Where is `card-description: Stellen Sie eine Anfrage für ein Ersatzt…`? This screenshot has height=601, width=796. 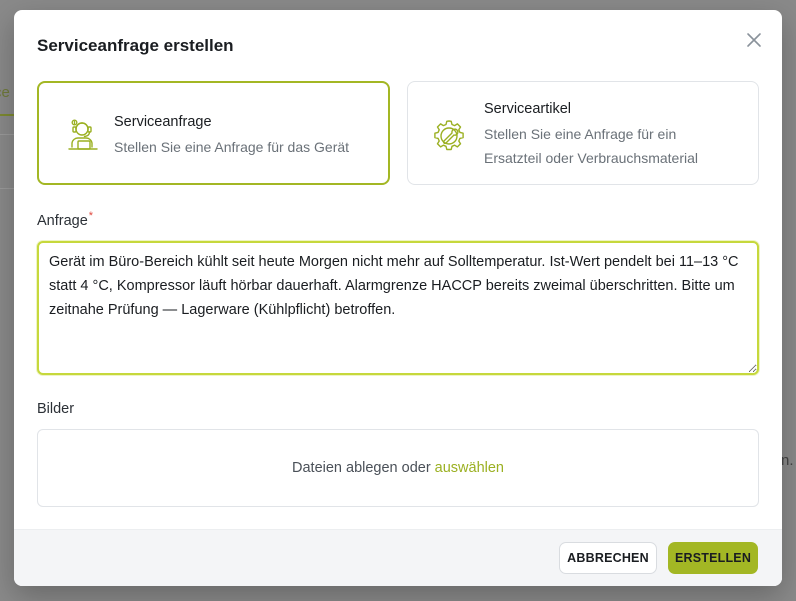
card-description: Stellen Sie eine Anfrage für ein Ersatzt… is located at coordinates (591, 146).